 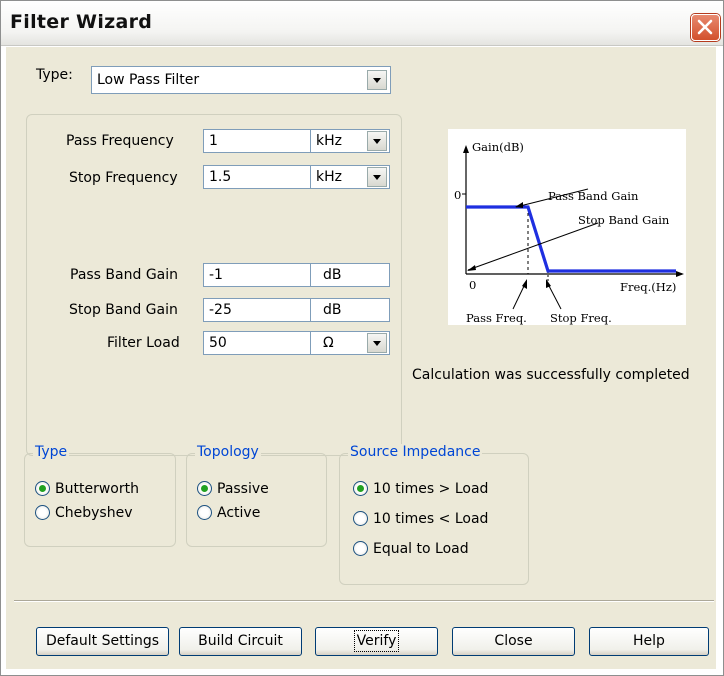 What do you see at coordinates (97, 489) in the screenshot?
I see `radio-label: Butterworth` at bounding box center [97, 489].